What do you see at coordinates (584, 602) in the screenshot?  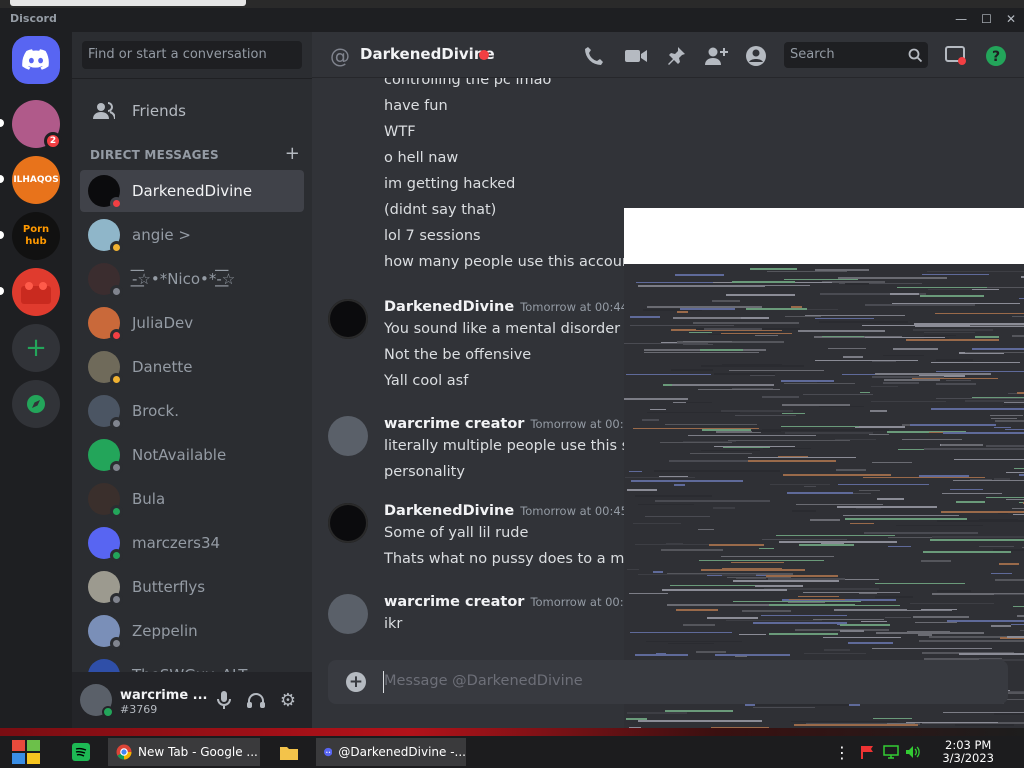 I see `message-timestamp: Tomorrow at 00:45` at bounding box center [584, 602].